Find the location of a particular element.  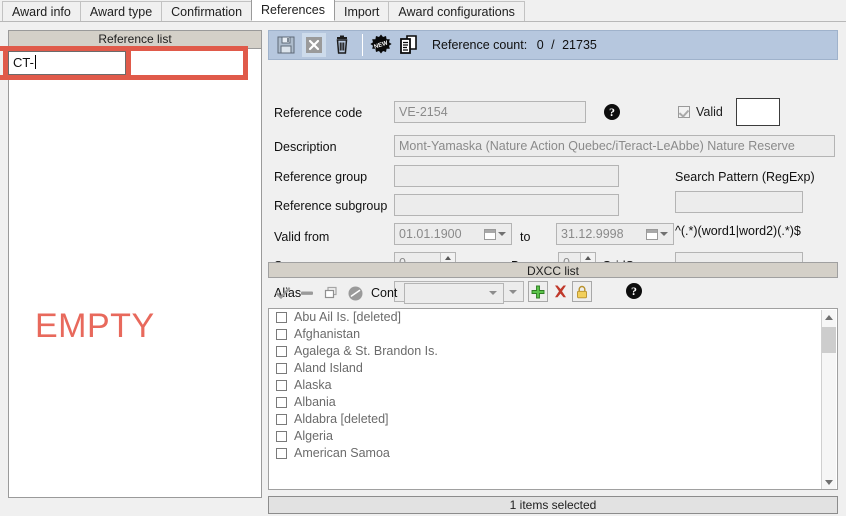

scrollbar-thumb is located at coordinates (829, 340).